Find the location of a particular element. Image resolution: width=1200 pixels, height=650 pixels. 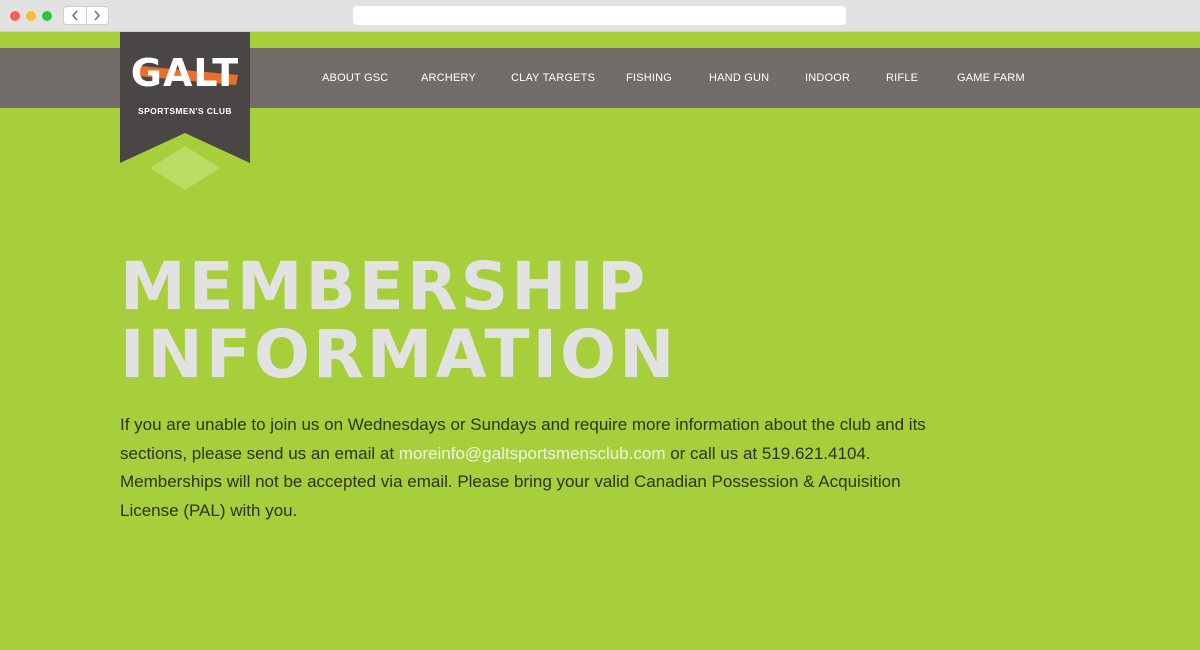

page-title: MEMBERSHIP INFORMATION is located at coordinates (535, 321).